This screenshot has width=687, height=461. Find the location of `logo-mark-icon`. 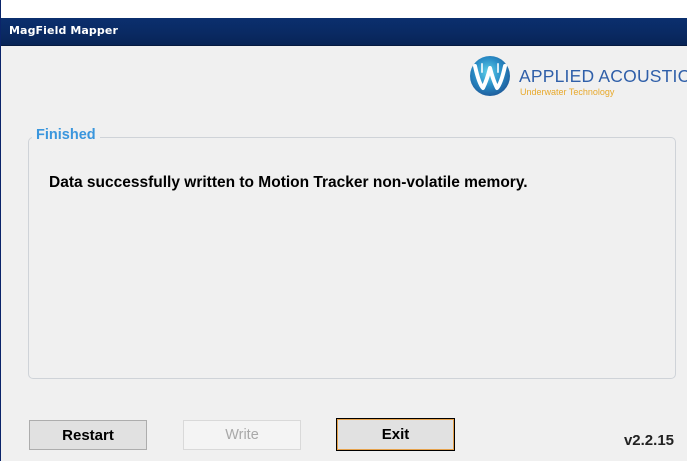

logo-mark-icon is located at coordinates (490, 76).